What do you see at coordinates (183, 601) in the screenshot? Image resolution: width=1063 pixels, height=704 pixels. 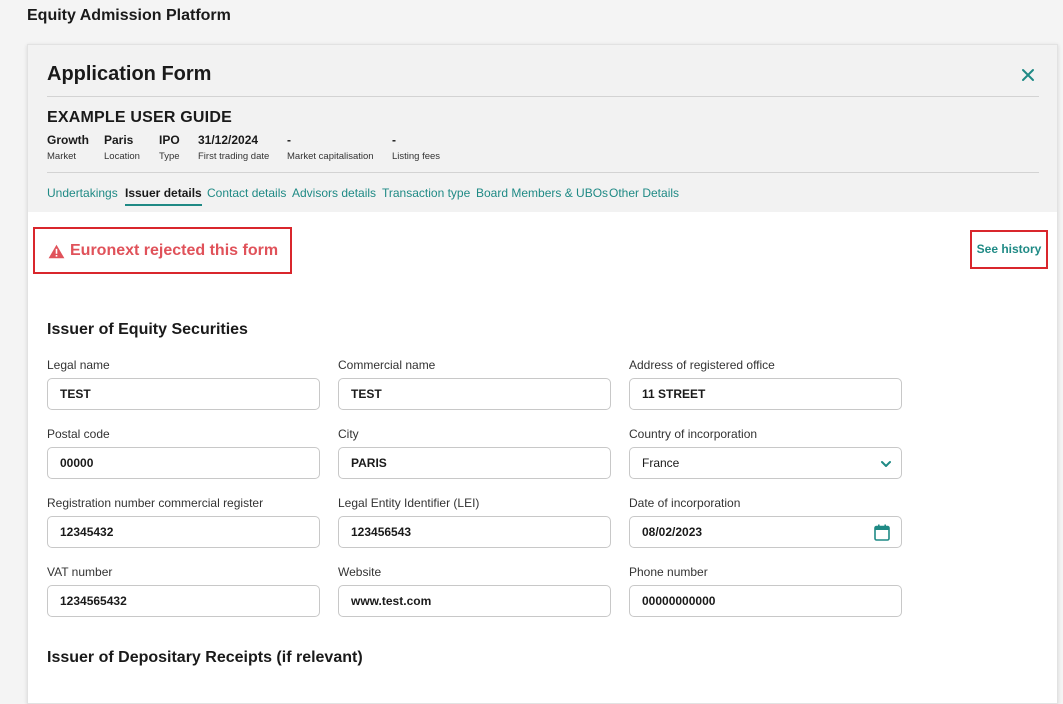 I see `vat-input` at bounding box center [183, 601].